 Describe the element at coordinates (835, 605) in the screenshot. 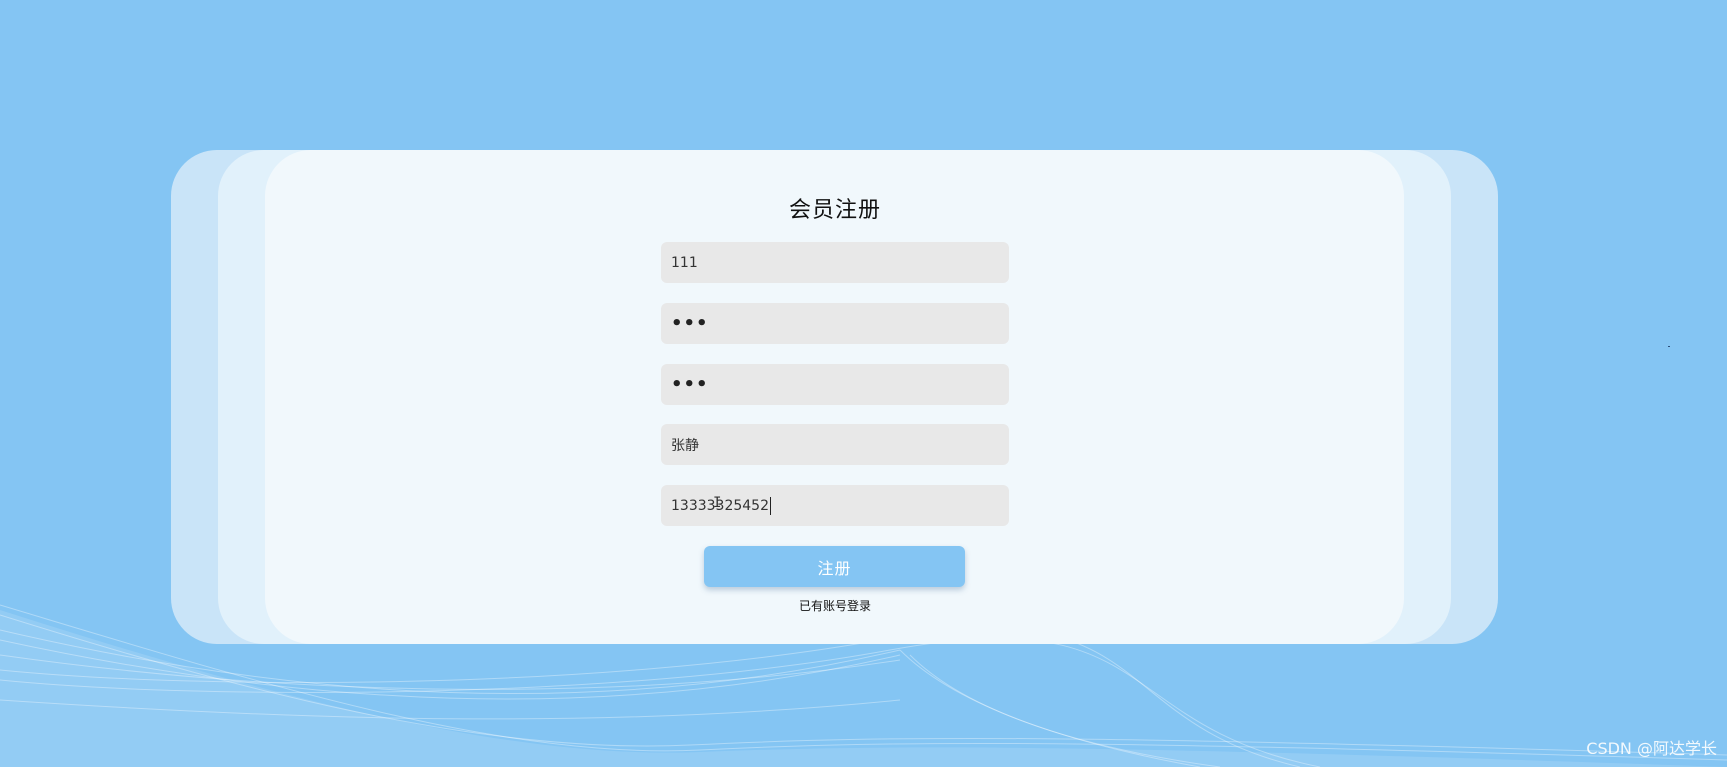

I see `login-link: 已有账号登录` at that location.